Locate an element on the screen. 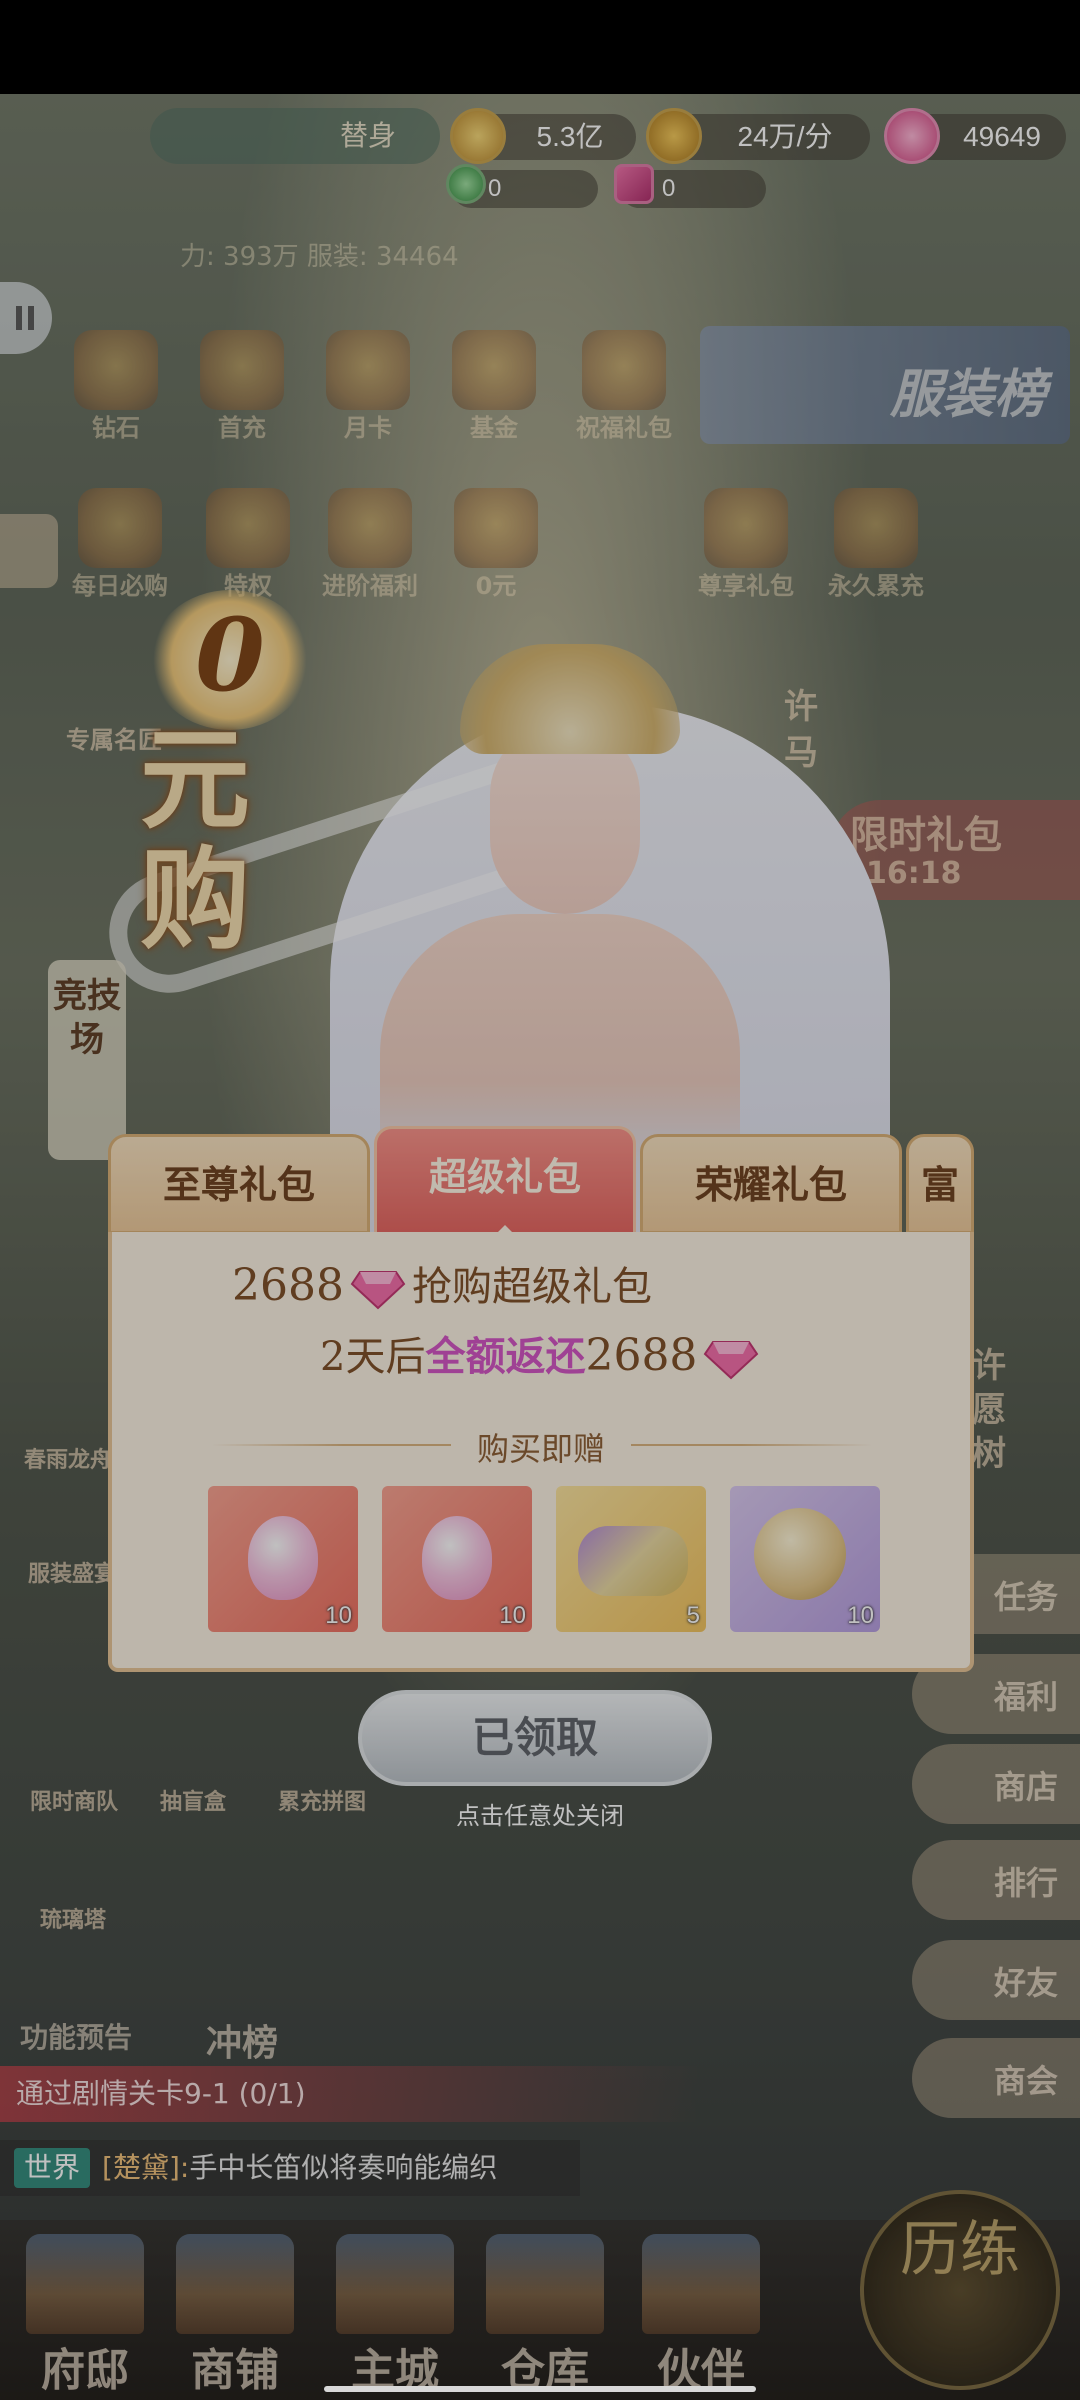  bonus-gift-title: 购买即赠 is located at coordinates (541, 1447).